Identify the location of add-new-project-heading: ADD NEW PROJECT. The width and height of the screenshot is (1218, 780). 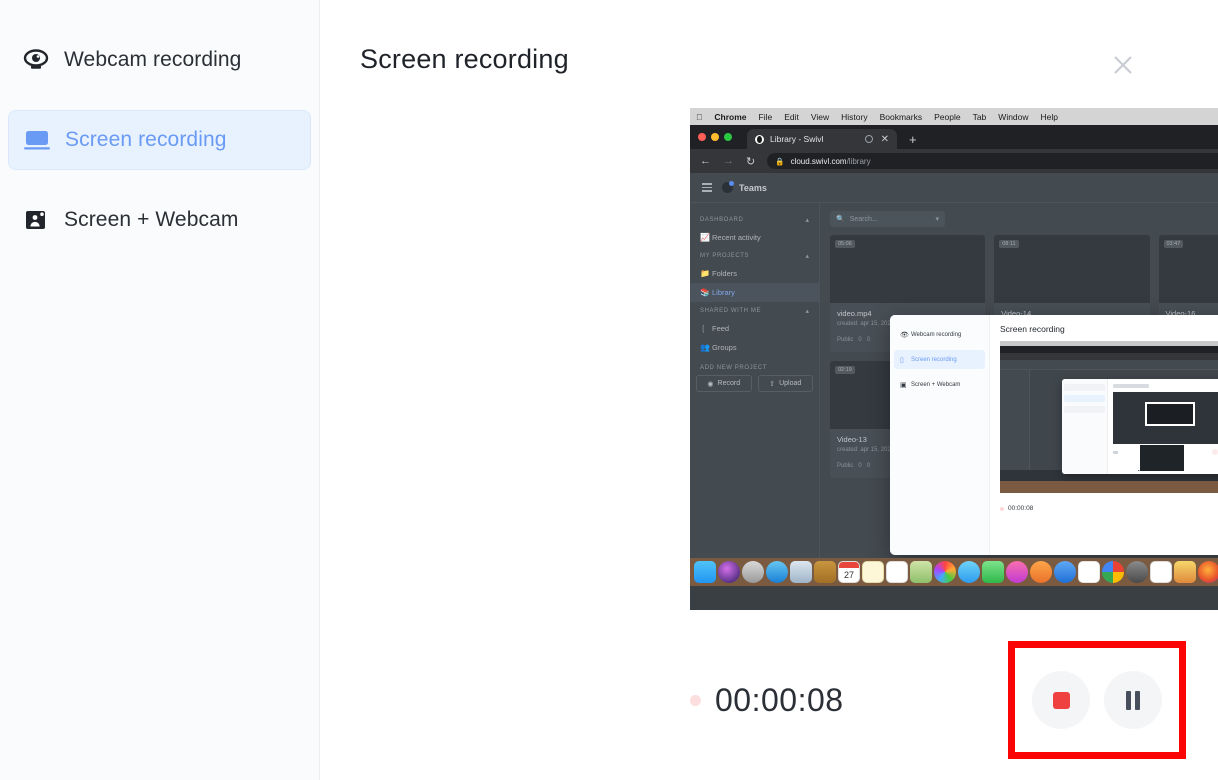
(734, 368).